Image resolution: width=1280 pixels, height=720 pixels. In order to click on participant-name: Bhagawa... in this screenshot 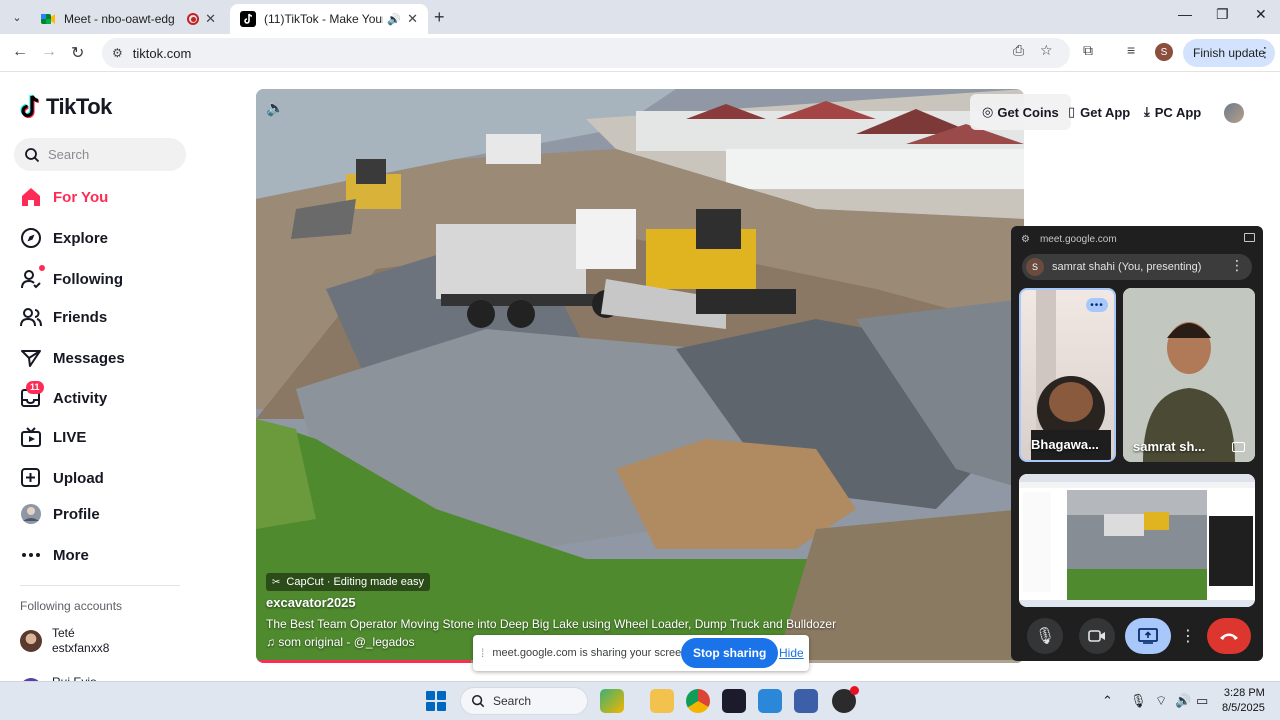, I will do `click(1065, 444)`.